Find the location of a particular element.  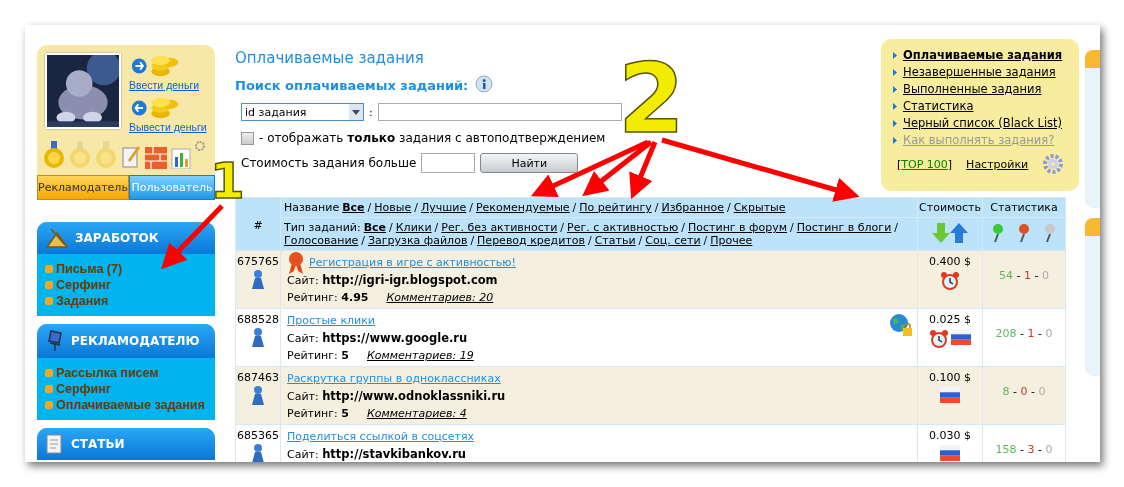

comments-link: Комментариев: 19 is located at coordinates (420, 355).